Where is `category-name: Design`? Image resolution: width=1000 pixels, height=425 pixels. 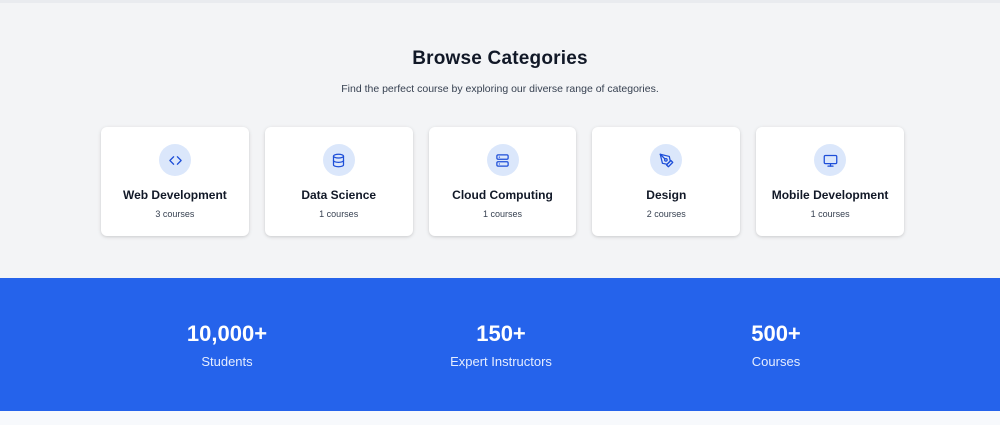 category-name: Design is located at coordinates (666, 195).